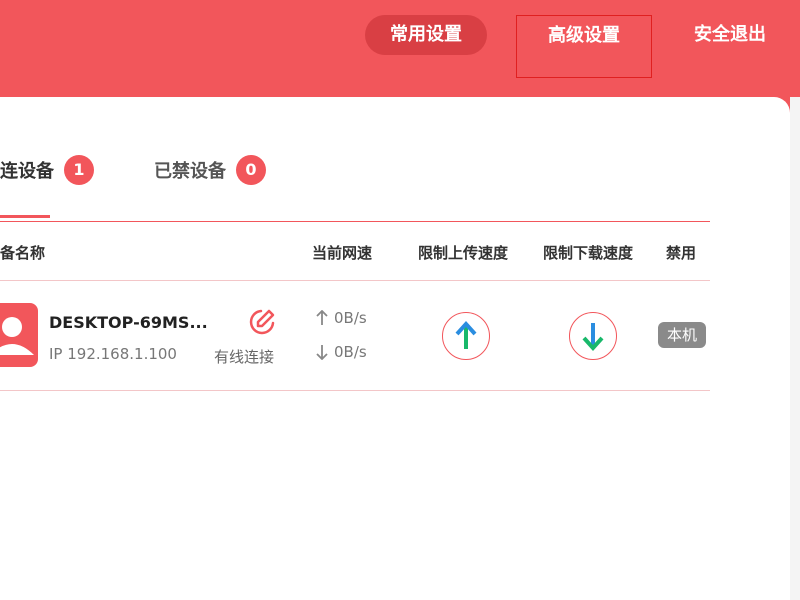  Describe the element at coordinates (19, 335) in the screenshot. I see `user-avatar-icon` at that location.